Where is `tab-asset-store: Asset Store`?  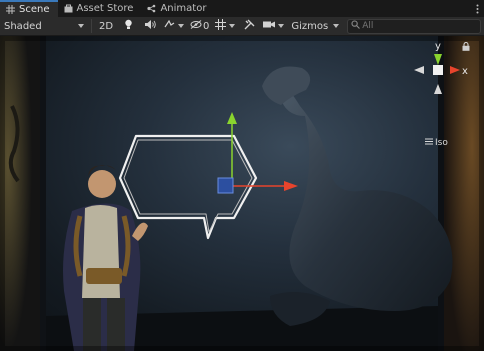
tab-asset-store: Asset Store is located at coordinates (100, 8).